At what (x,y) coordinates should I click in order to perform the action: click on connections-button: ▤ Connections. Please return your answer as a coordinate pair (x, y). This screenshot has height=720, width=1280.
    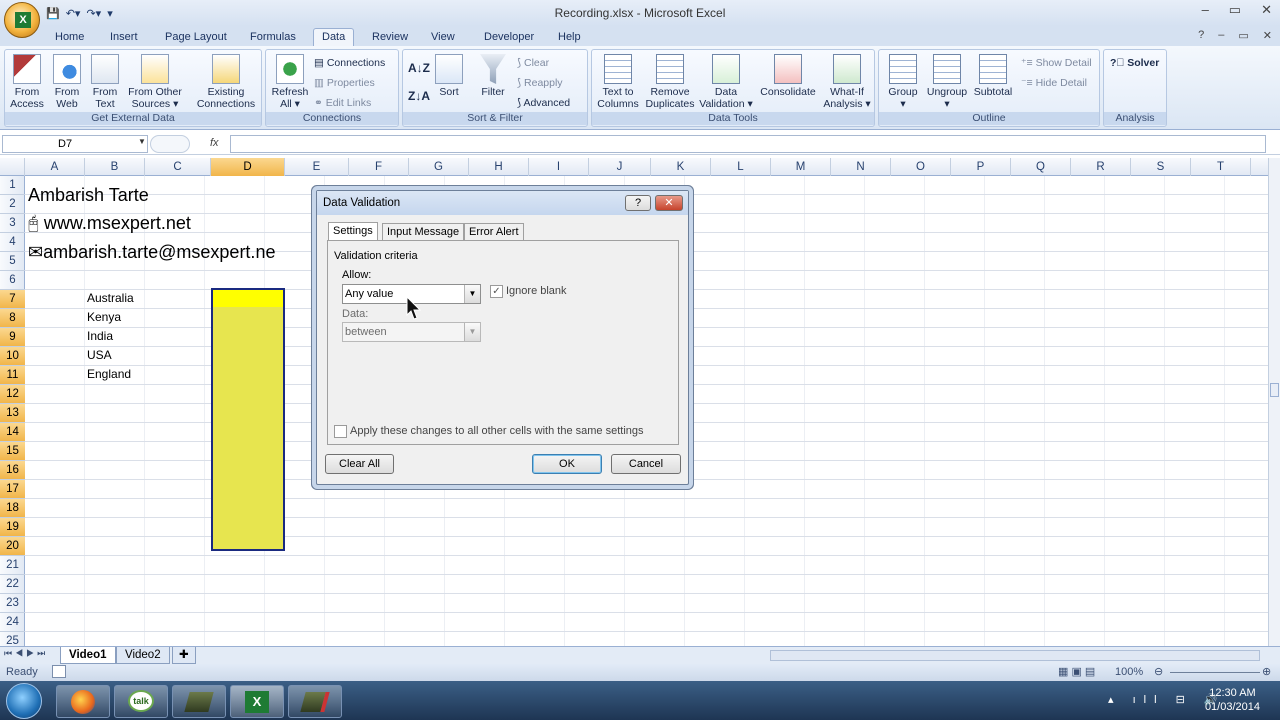
    Looking at the image, I should click on (349, 63).